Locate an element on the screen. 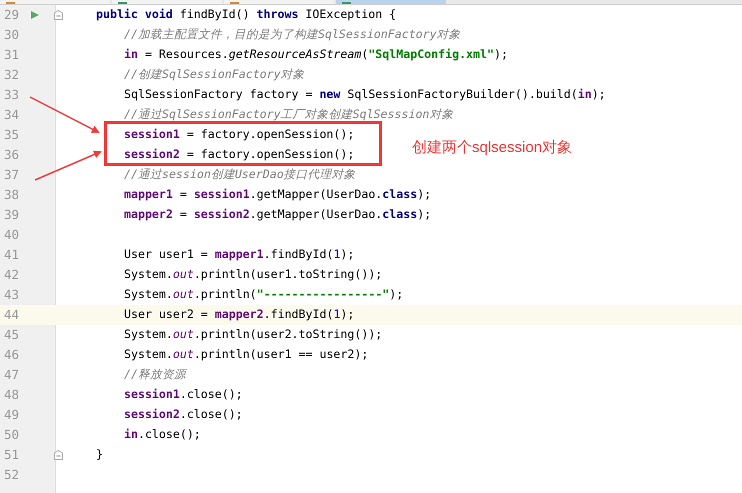  code-line: public void findById() throws IOException { is located at coordinates (246, 15).